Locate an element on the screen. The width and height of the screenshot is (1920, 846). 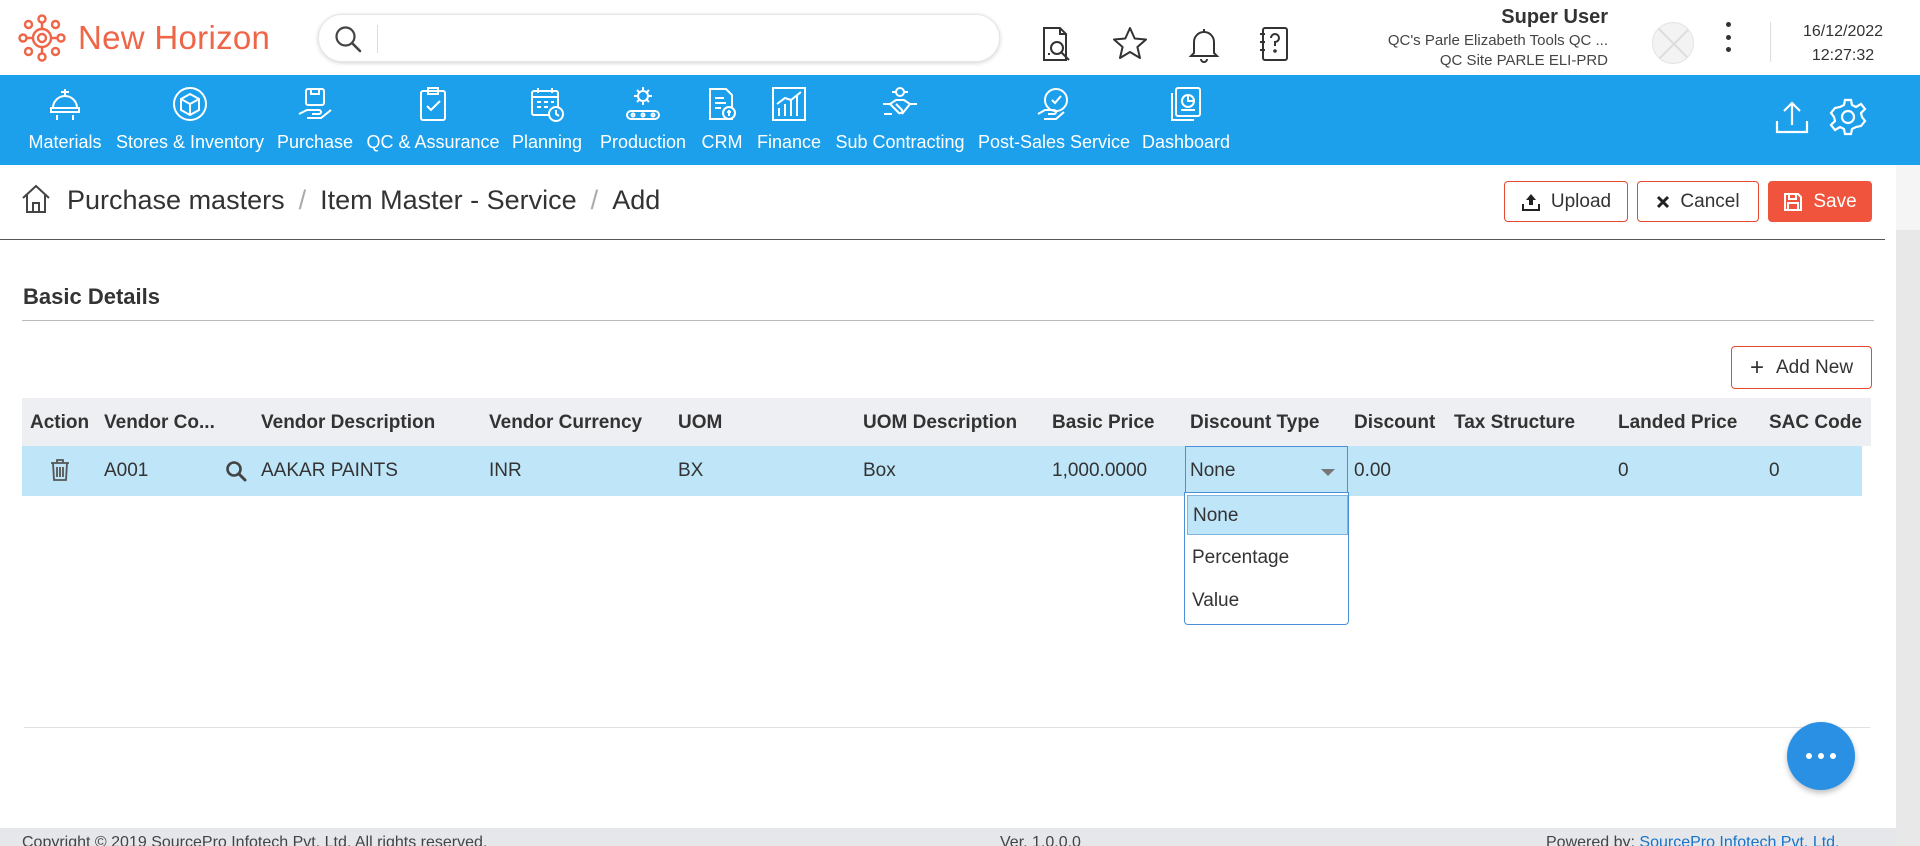
nav-sub-contracting: Sub Contracting is located at coordinates (900, 120).